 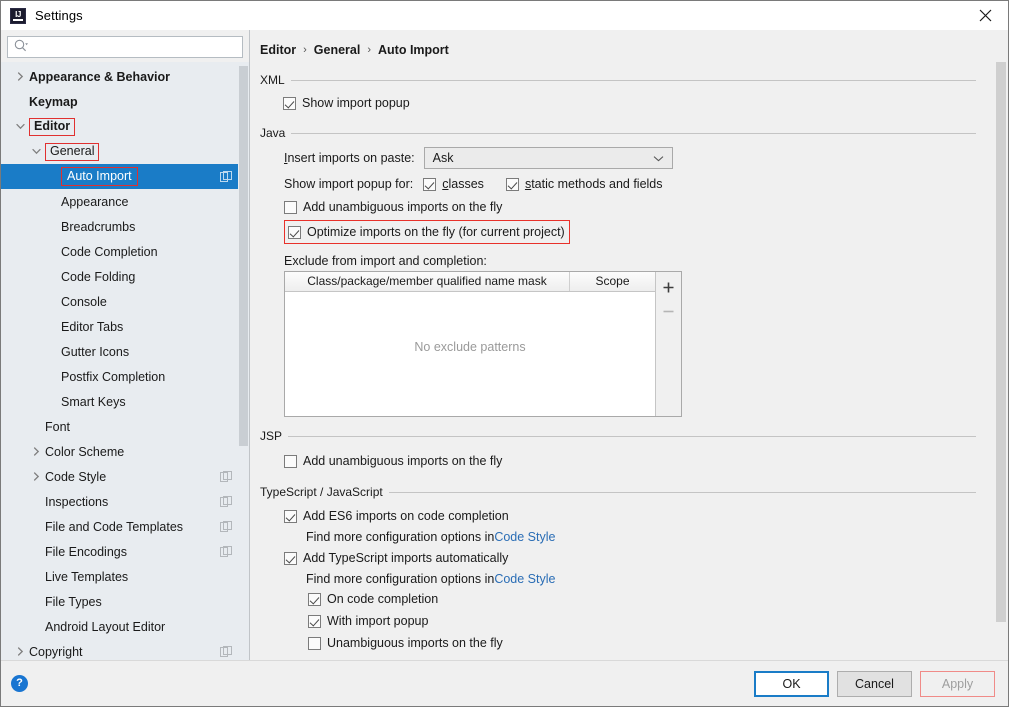 What do you see at coordinates (658, 643) in the screenshot?
I see `checkbox-unambiguous-imports-on-the-fly: Unambiguous imports on the fly` at bounding box center [658, 643].